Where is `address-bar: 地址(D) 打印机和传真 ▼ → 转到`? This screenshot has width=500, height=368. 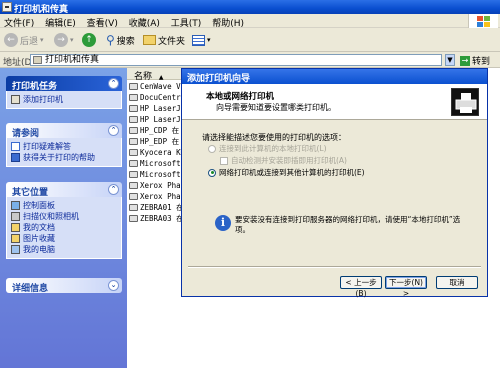 address-bar: 地址(D) 打印机和传真 ▼ → 转到 is located at coordinates (250, 60).